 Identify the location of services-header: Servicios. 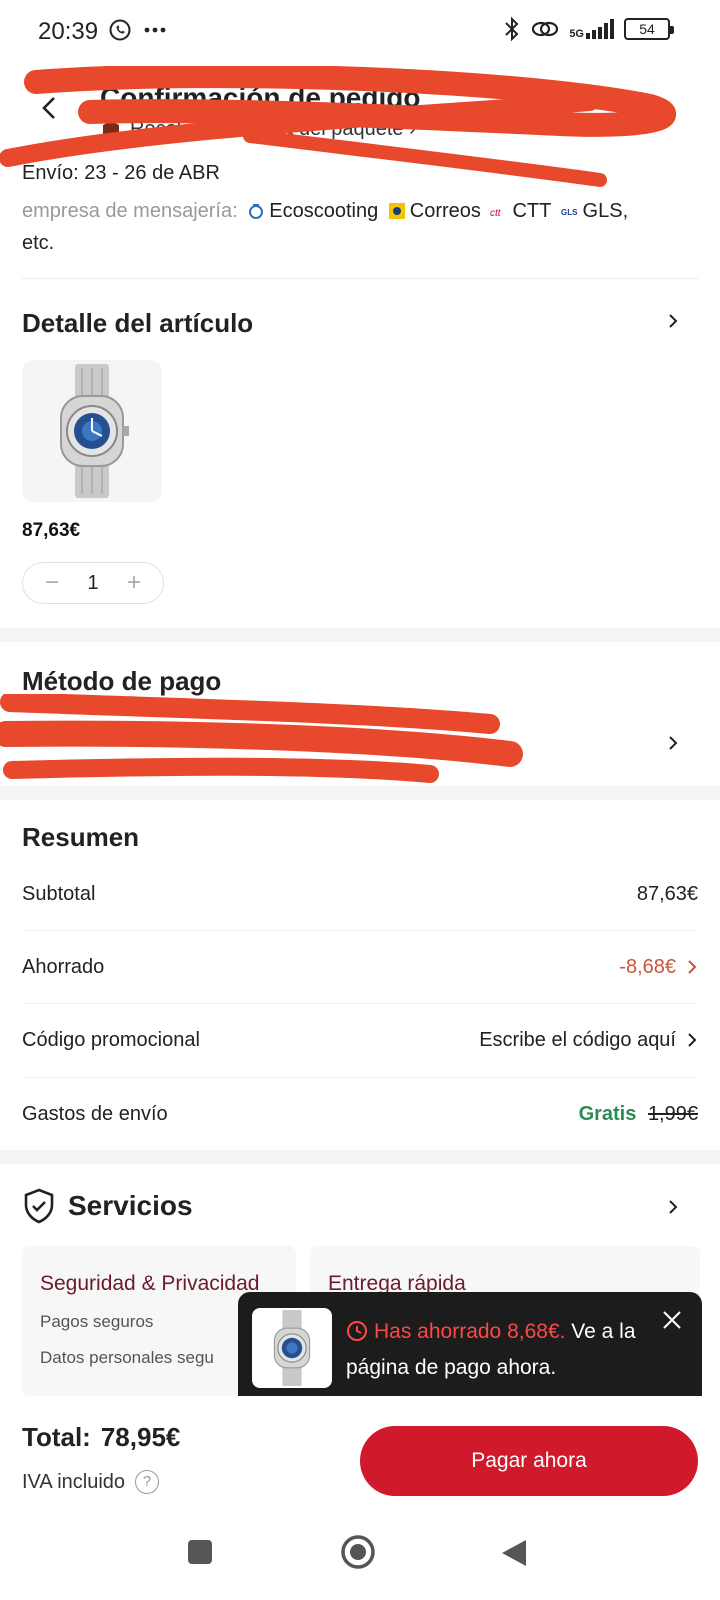
(107, 1206).